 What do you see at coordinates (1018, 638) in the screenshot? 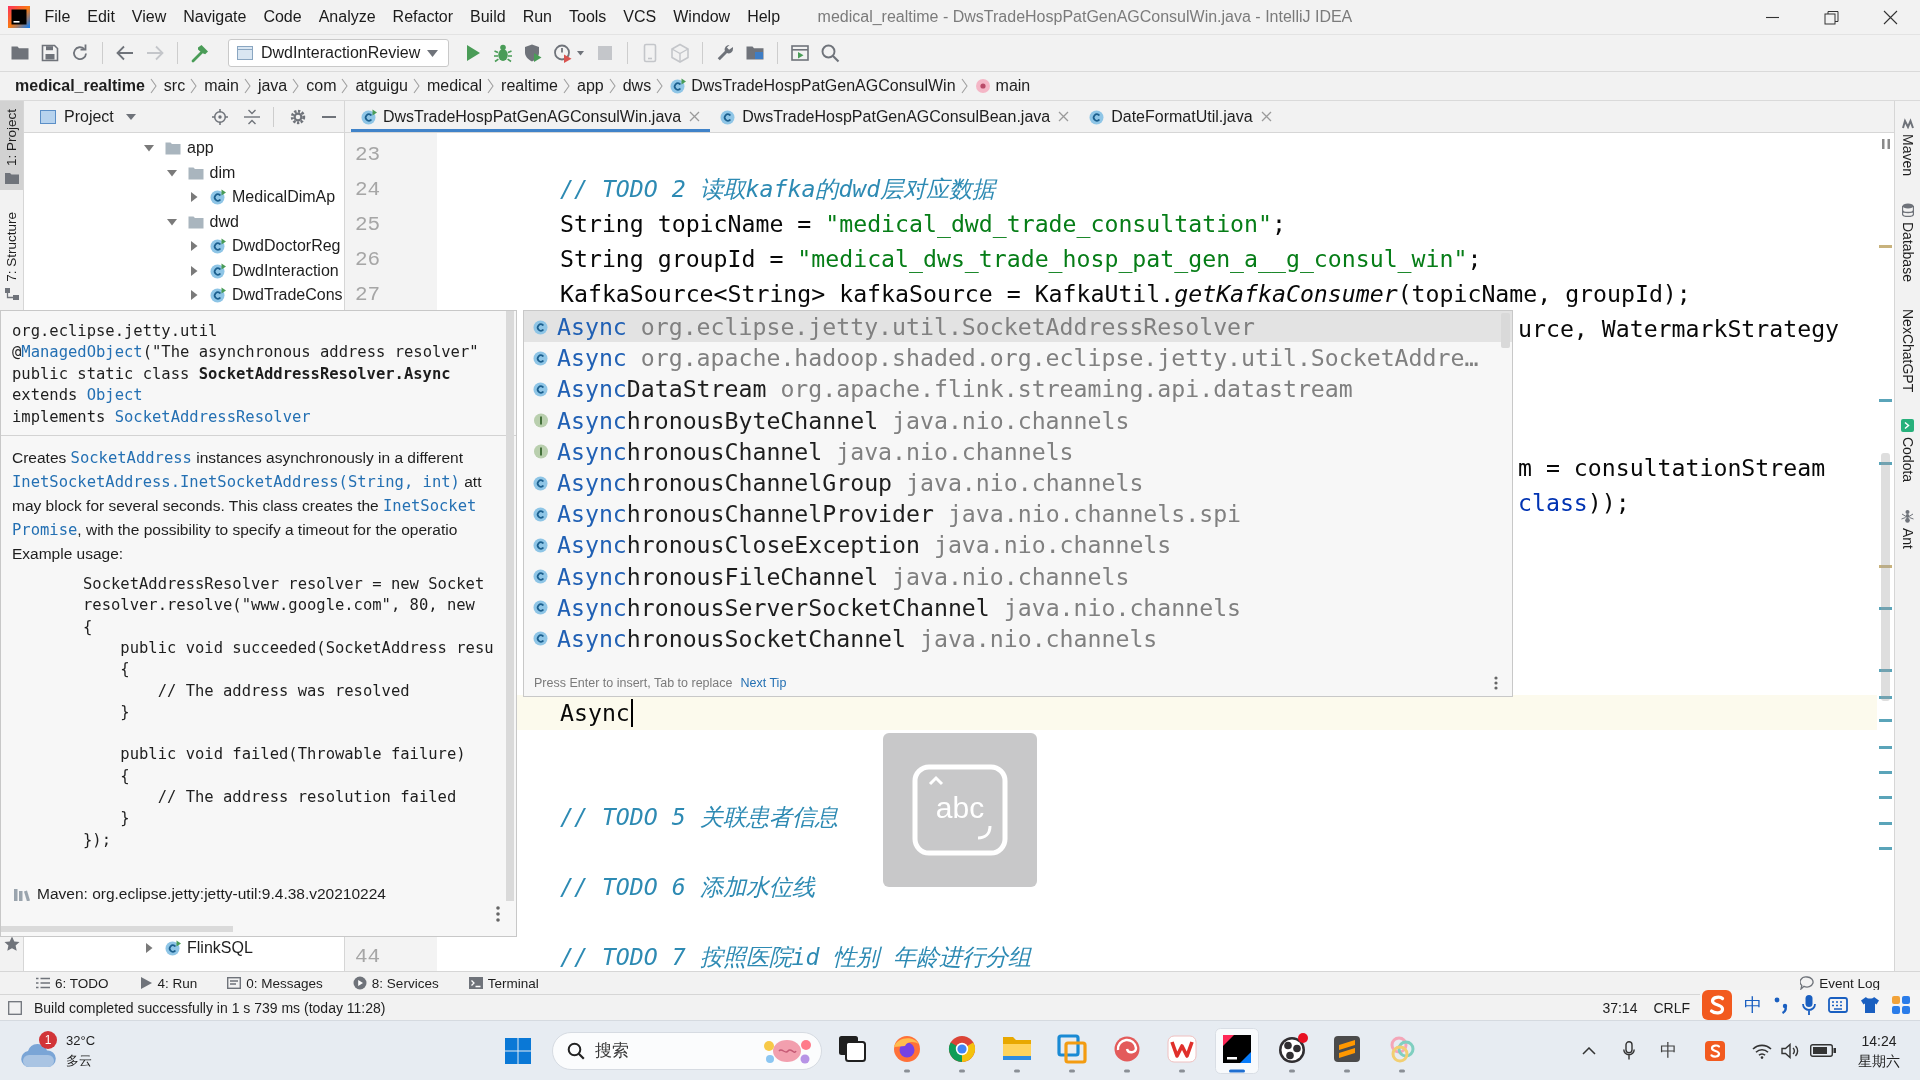
I see `completion-item: AsynchronousSocketChannel java.nio.channels` at bounding box center [1018, 638].